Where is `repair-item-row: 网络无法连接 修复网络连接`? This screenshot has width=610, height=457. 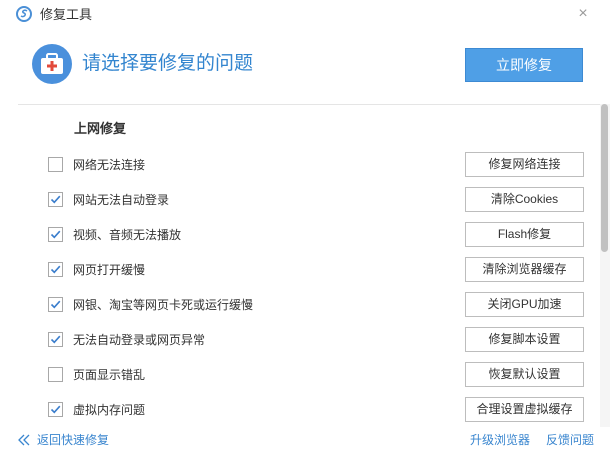 repair-item-row: 网络无法连接 修复网络连接 is located at coordinates (300, 165).